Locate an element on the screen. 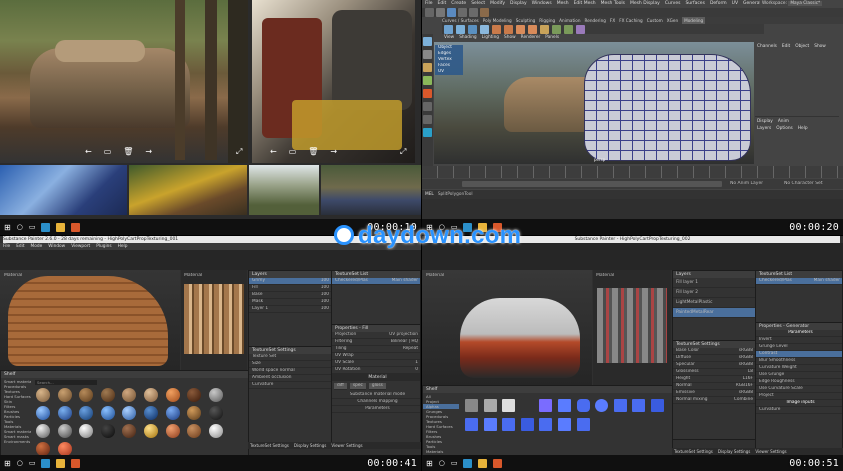  menu-edit: Edit is located at coordinates (20, 246).